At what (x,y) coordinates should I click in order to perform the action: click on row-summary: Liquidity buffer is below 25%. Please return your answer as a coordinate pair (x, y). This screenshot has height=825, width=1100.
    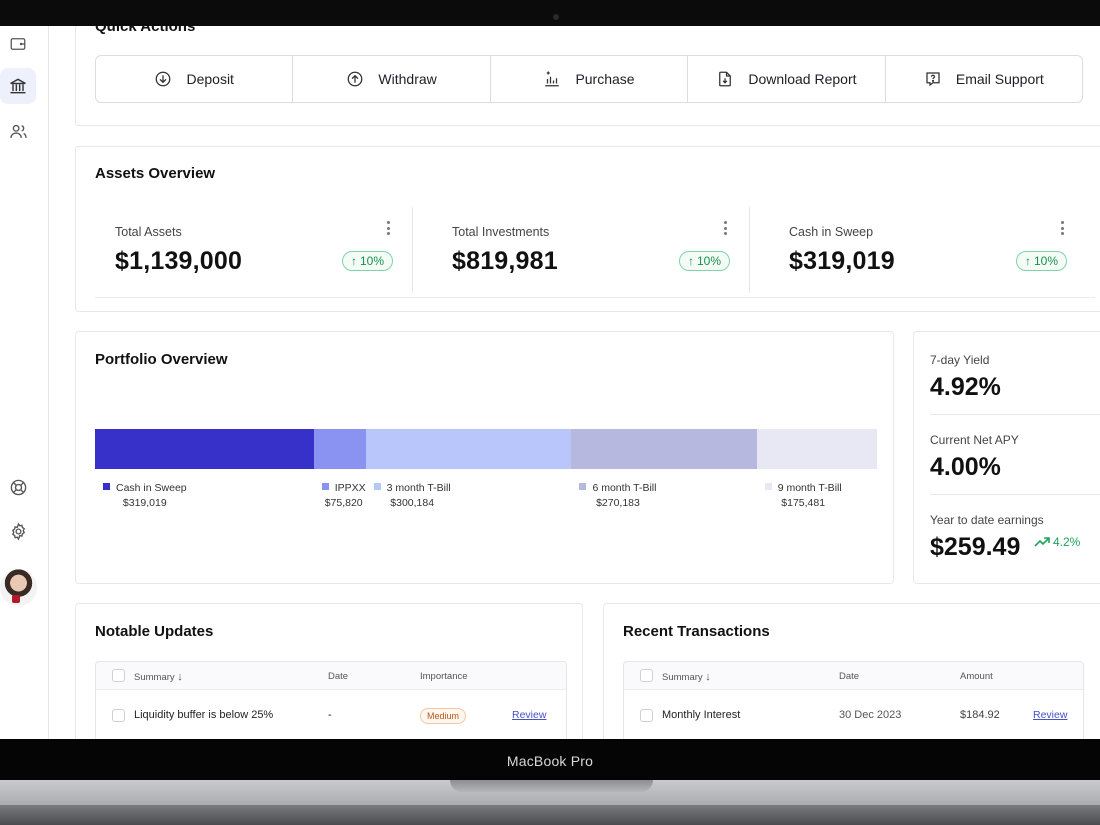
    Looking at the image, I should click on (204, 715).